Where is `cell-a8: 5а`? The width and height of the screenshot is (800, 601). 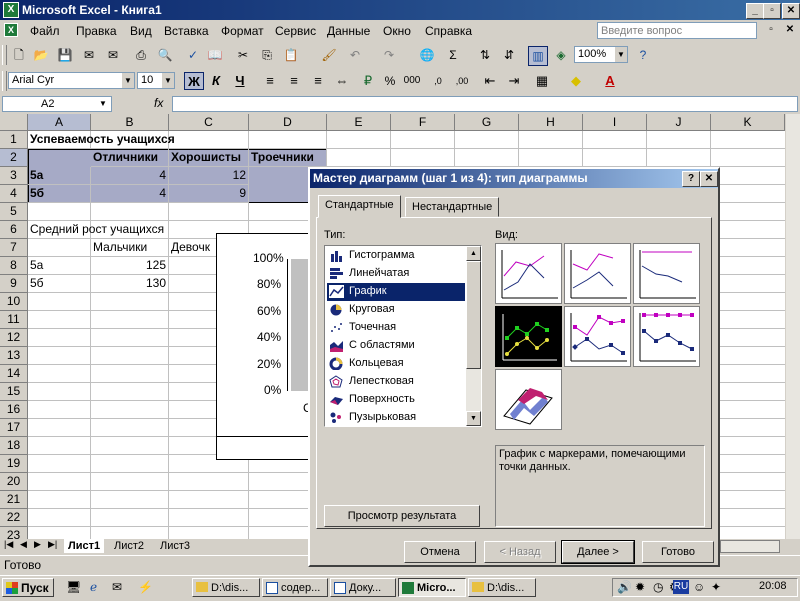 cell-a8: 5а is located at coordinates (59, 266).